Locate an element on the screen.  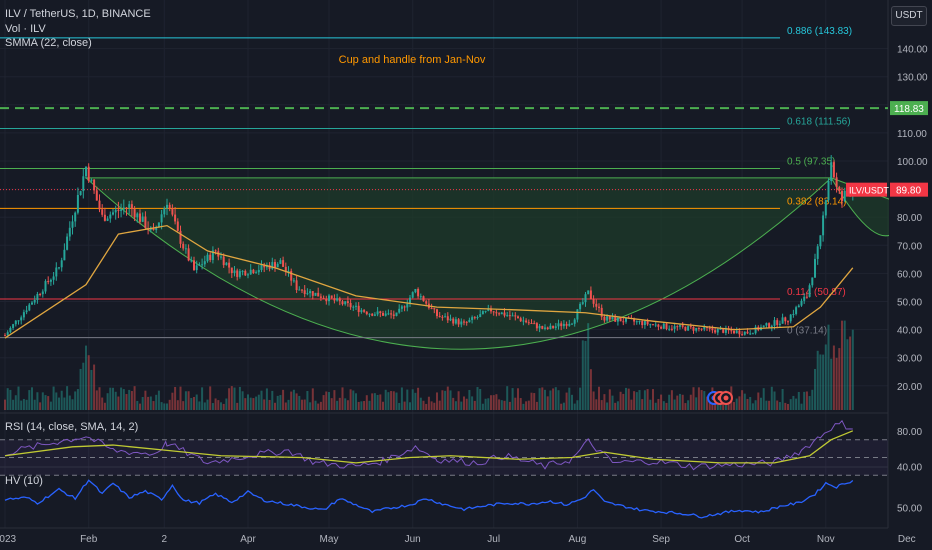
rsi-legend: RSI (14, close, SMA, 14, 2) is located at coordinates (71, 427).